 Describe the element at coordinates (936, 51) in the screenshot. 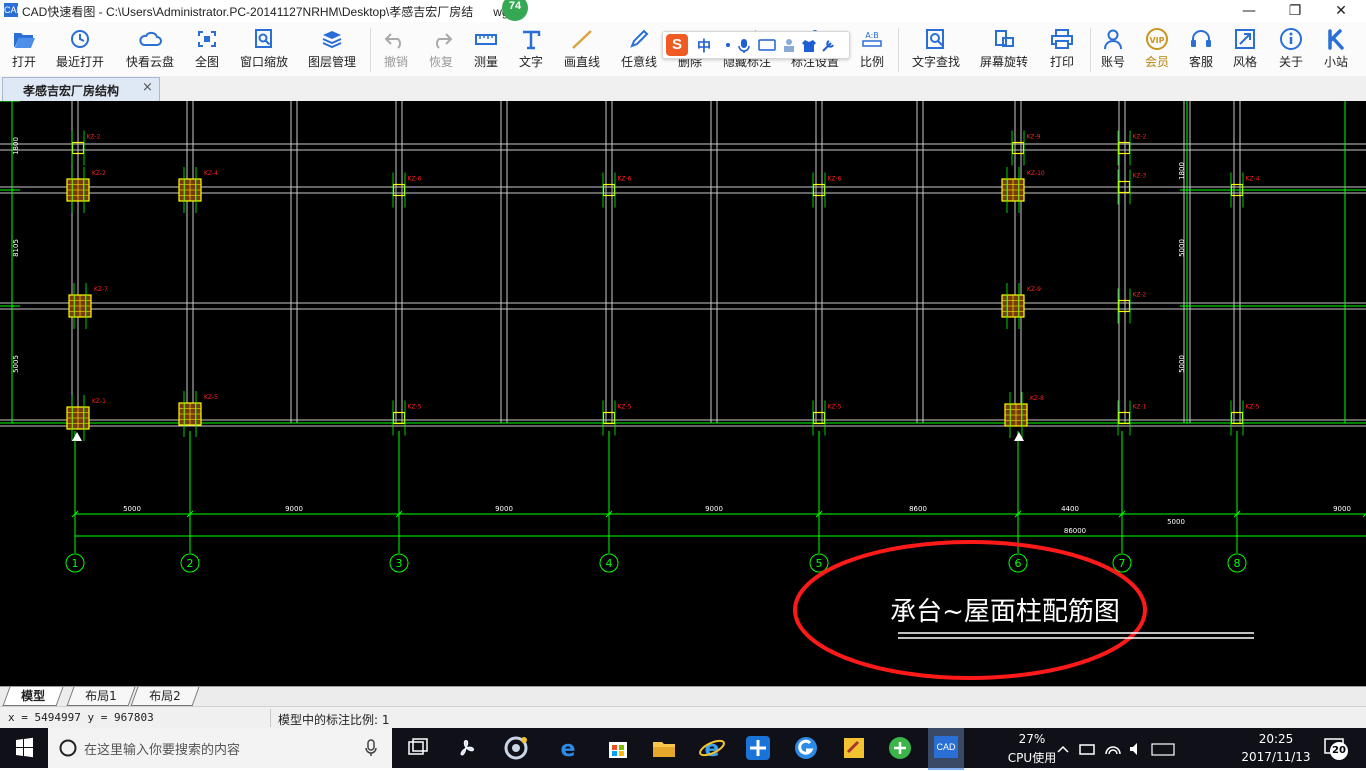

I see `text-search-button: 文字查找` at that location.